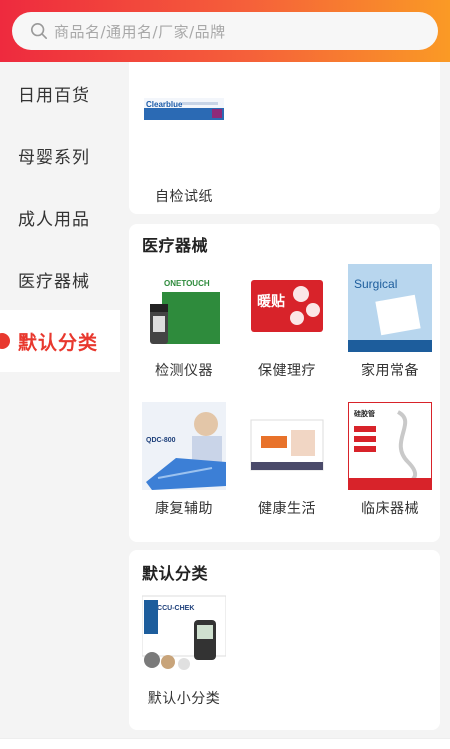 This screenshot has width=450, height=749. I want to click on sidebar-item-mother-baby: 母婴系列, so click(60, 155).